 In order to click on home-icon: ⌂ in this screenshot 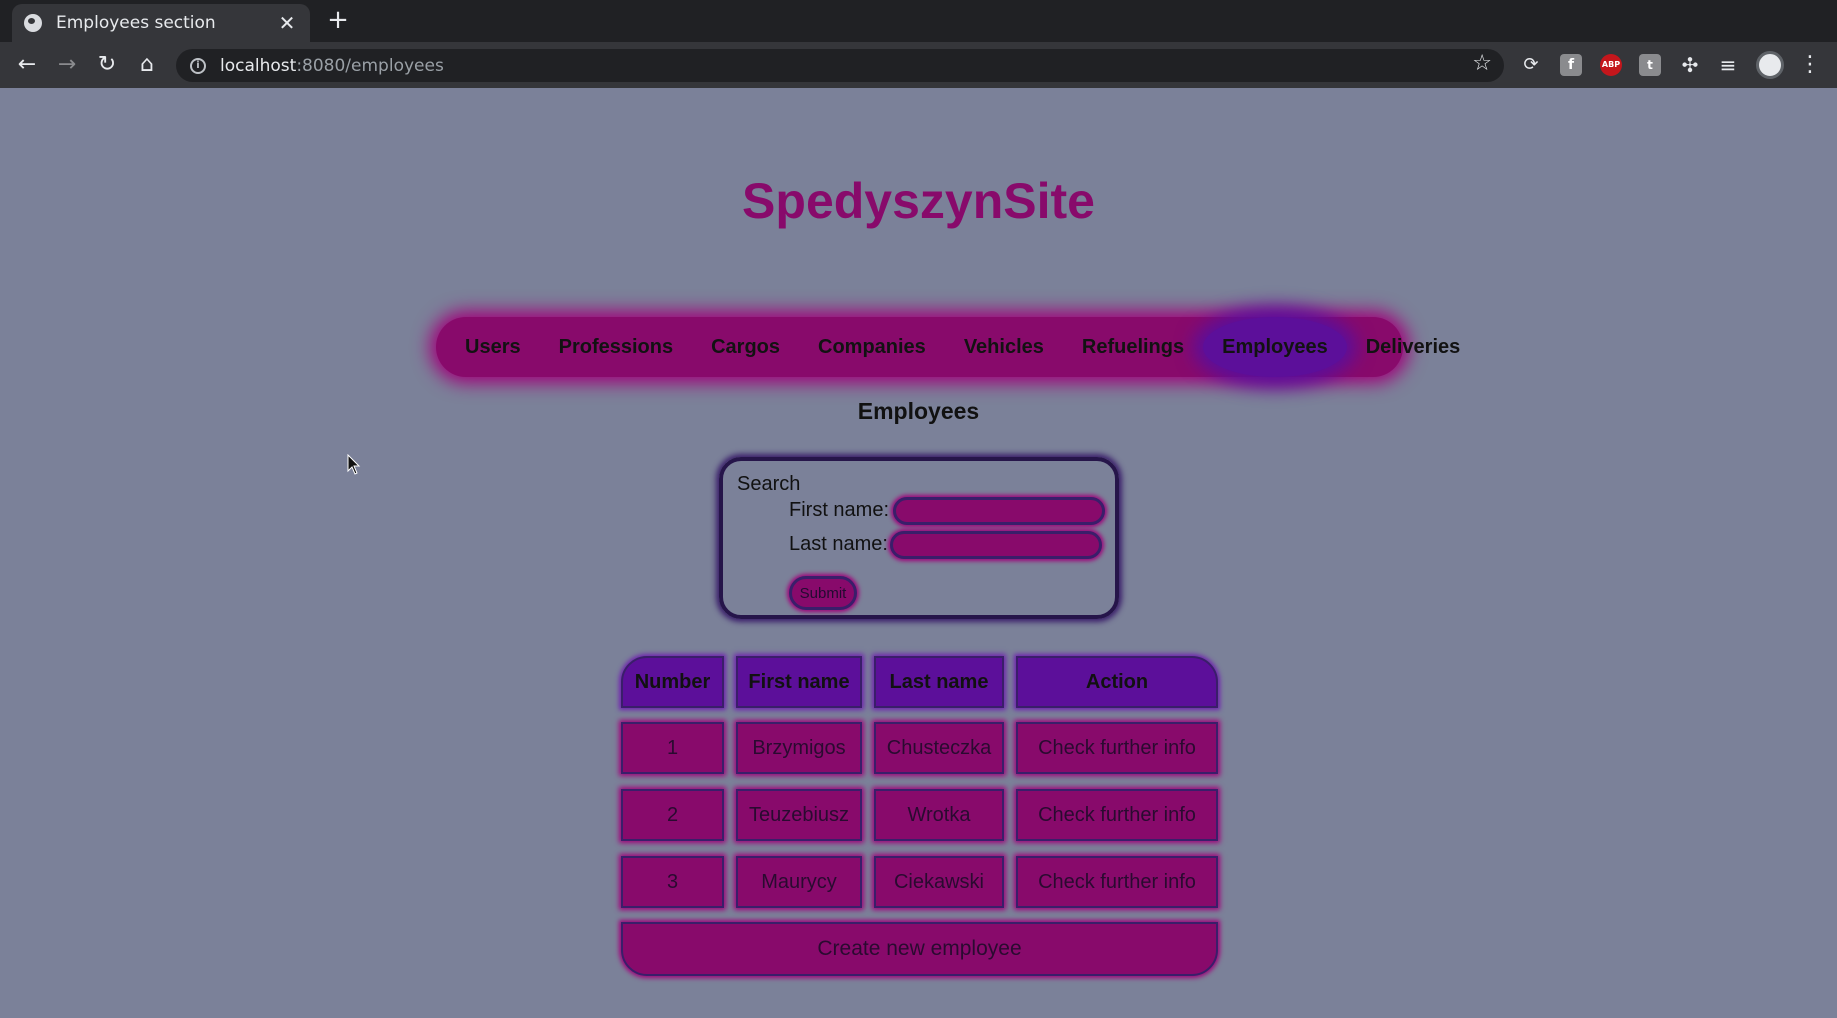, I will do `click(147, 65)`.